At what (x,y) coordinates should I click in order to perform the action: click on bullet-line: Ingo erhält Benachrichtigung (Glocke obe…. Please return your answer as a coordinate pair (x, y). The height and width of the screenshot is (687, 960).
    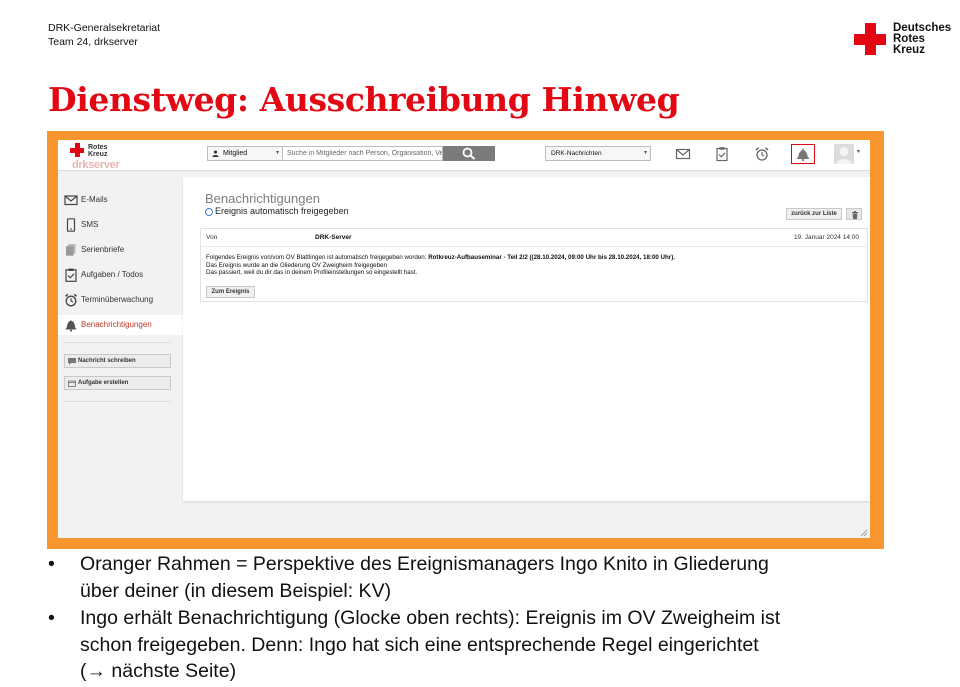
    Looking at the image, I should click on (430, 618).